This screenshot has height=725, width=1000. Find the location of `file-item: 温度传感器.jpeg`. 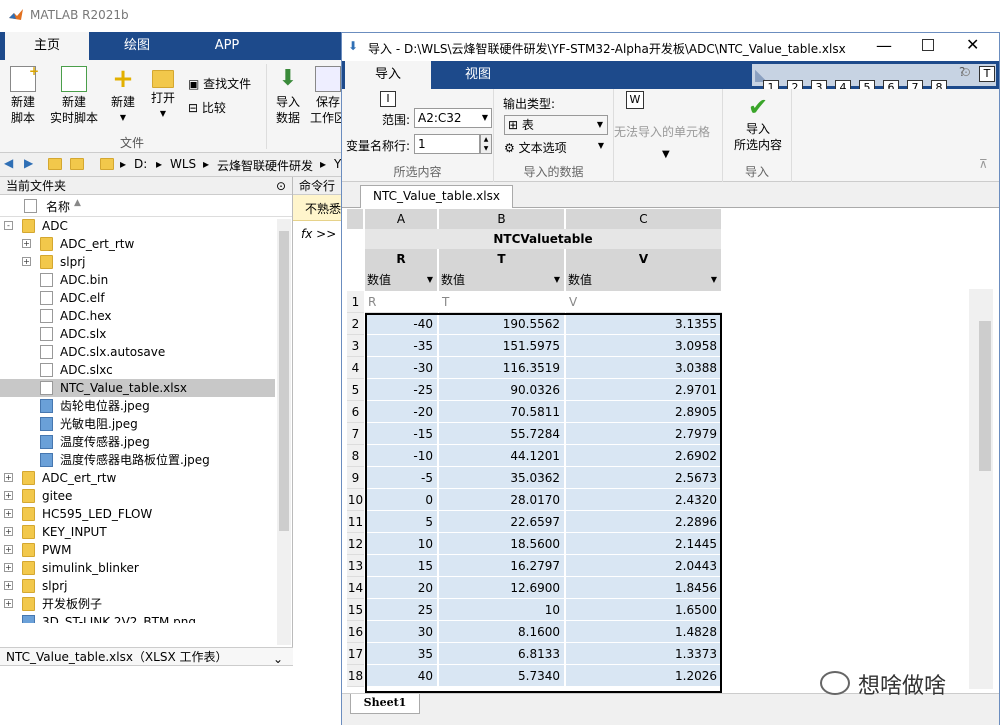

file-item: 温度传感器.jpeg is located at coordinates (137, 442).